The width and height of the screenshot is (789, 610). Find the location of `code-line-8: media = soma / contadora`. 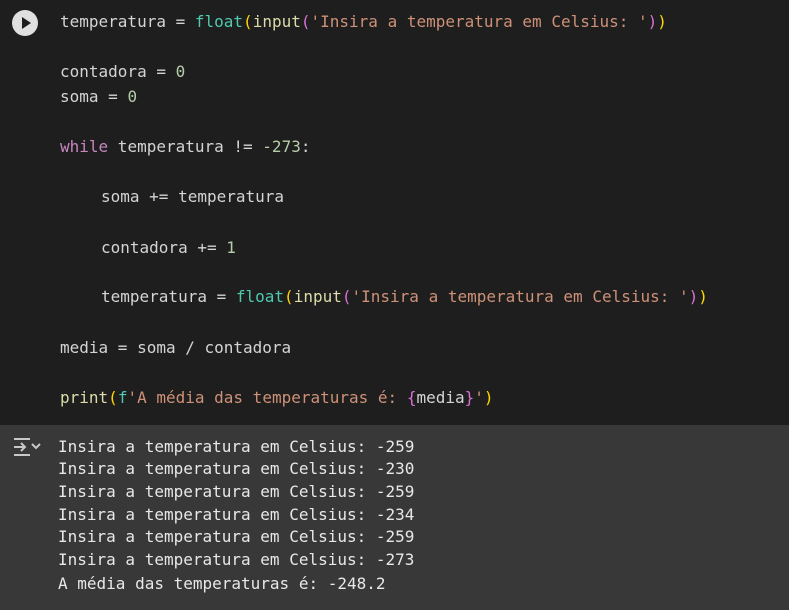

code-line-8: media = soma / contadora is located at coordinates (176, 347).